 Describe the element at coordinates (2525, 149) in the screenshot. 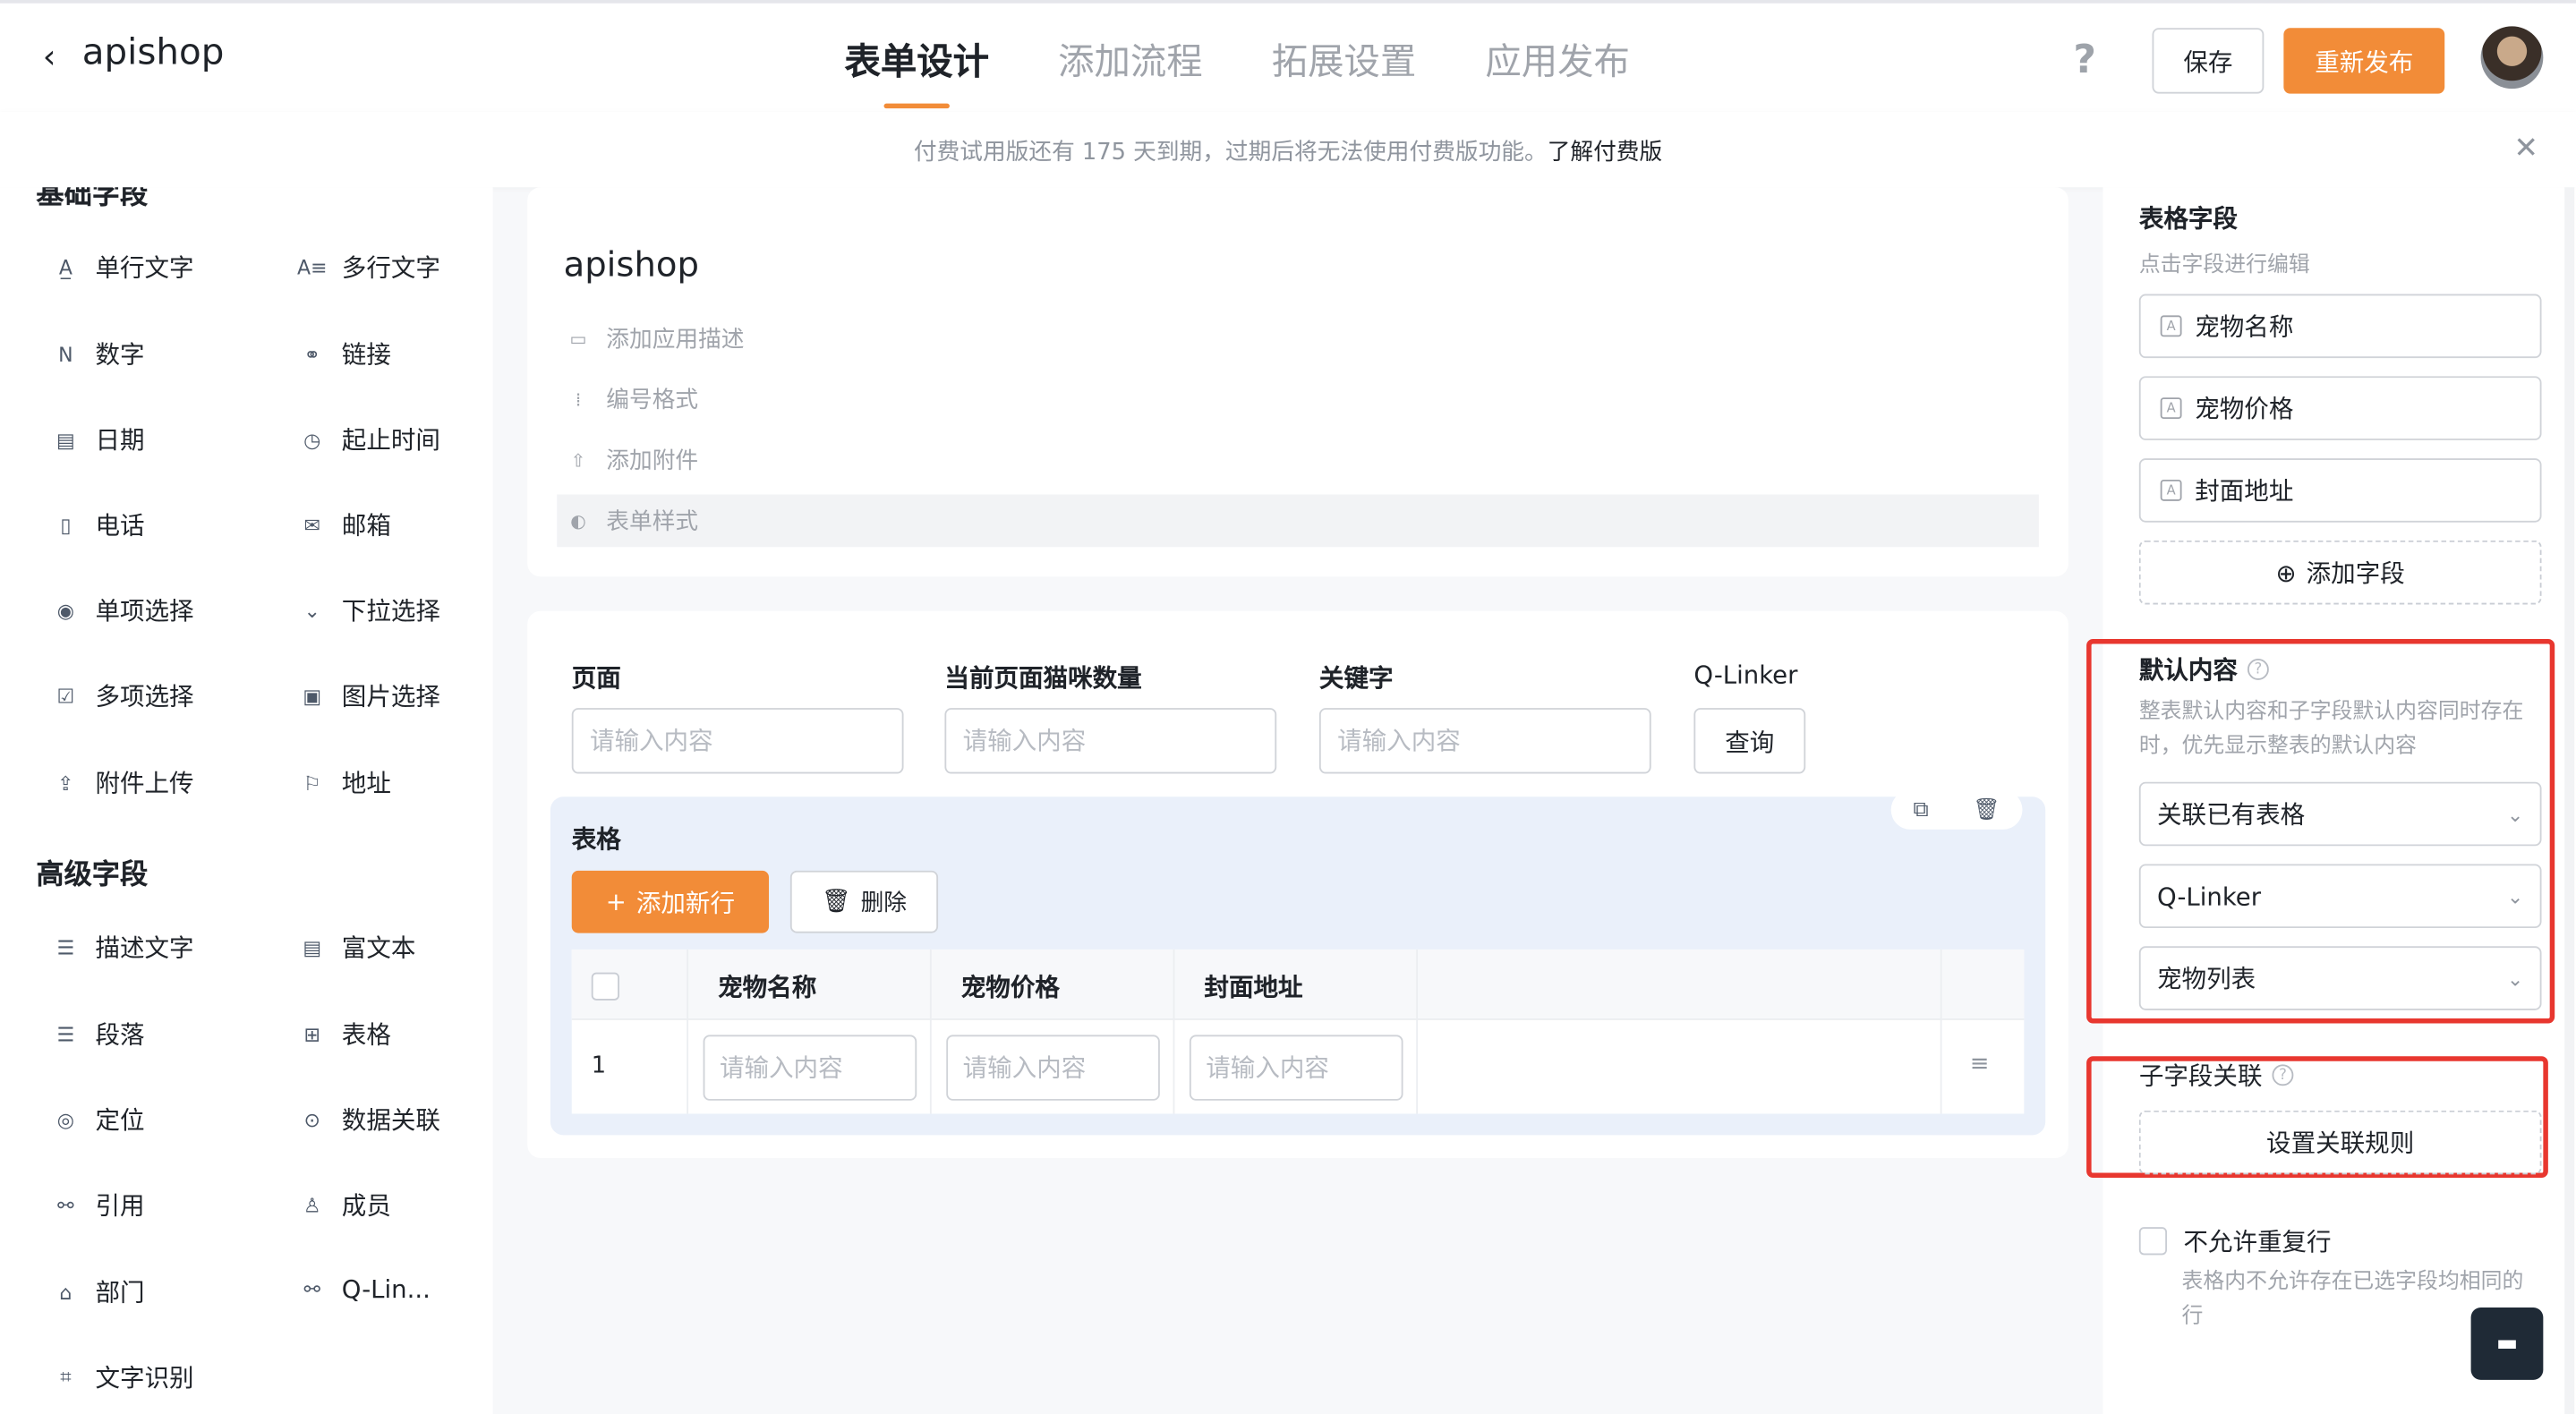

I see `close-icon: ✕` at that location.